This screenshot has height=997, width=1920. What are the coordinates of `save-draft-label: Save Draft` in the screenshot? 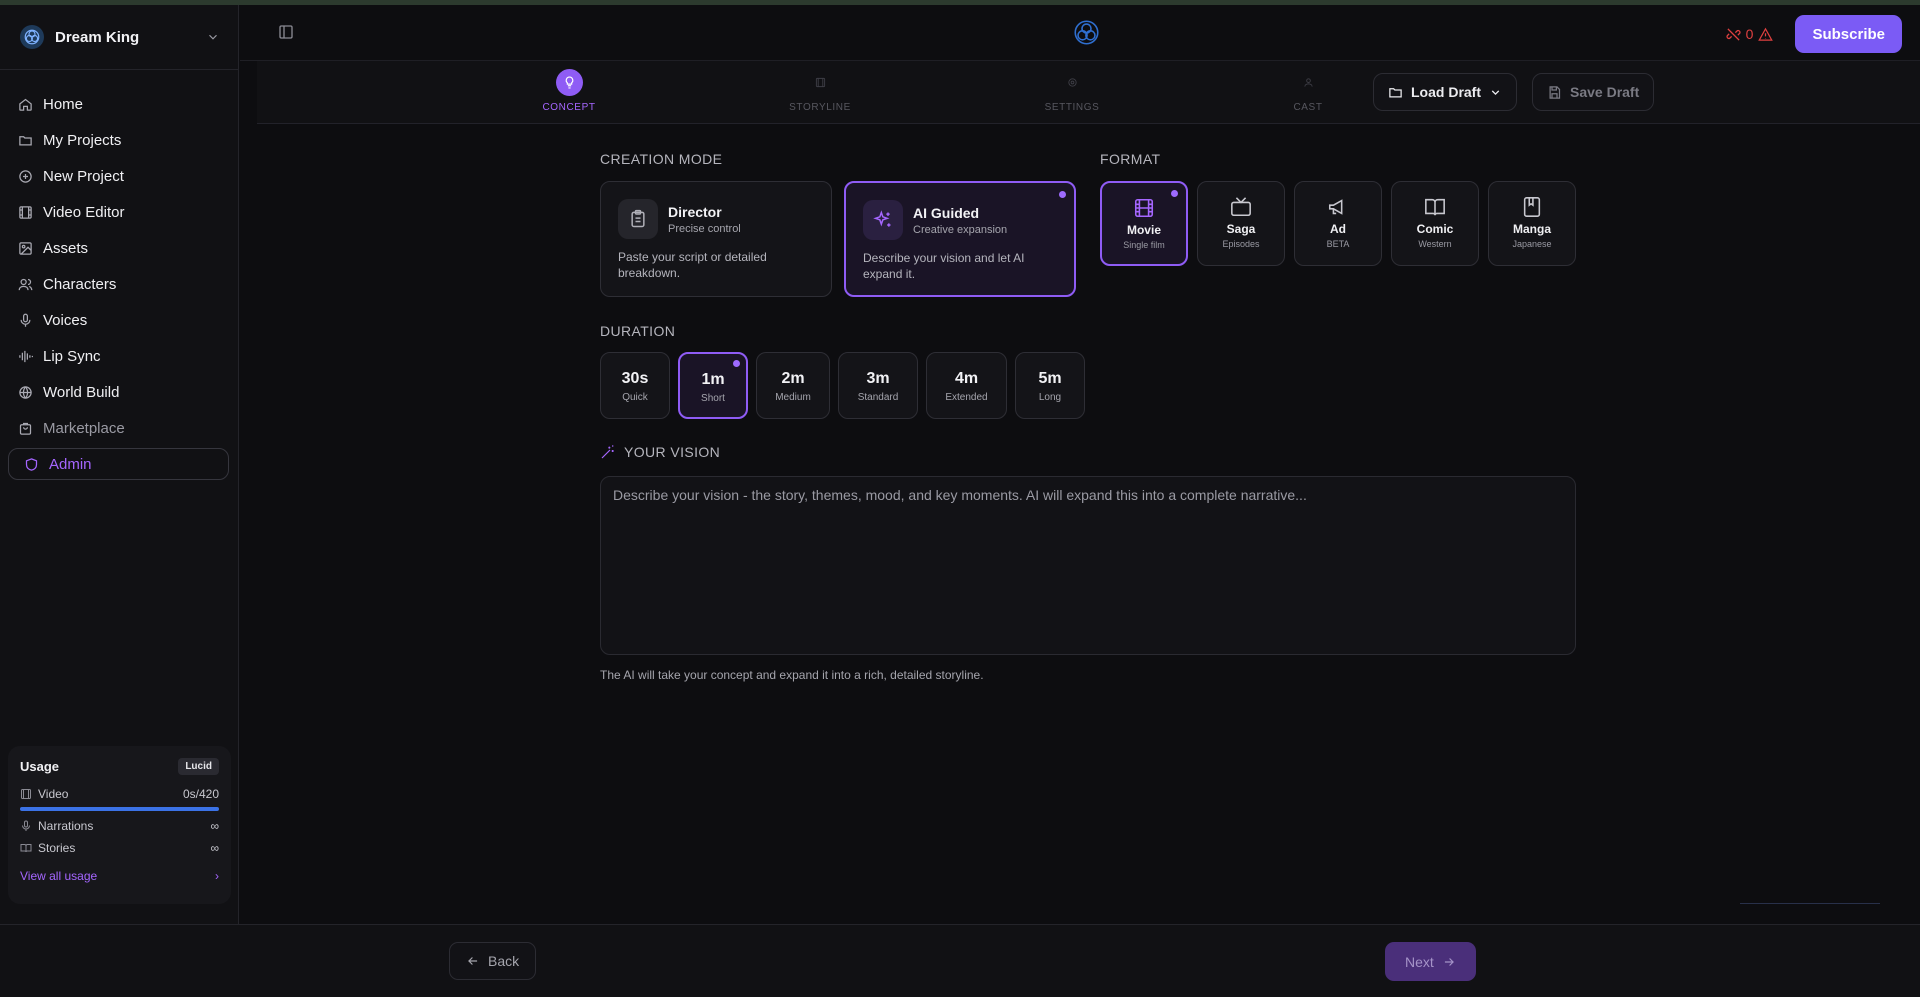 It's located at (1605, 92).